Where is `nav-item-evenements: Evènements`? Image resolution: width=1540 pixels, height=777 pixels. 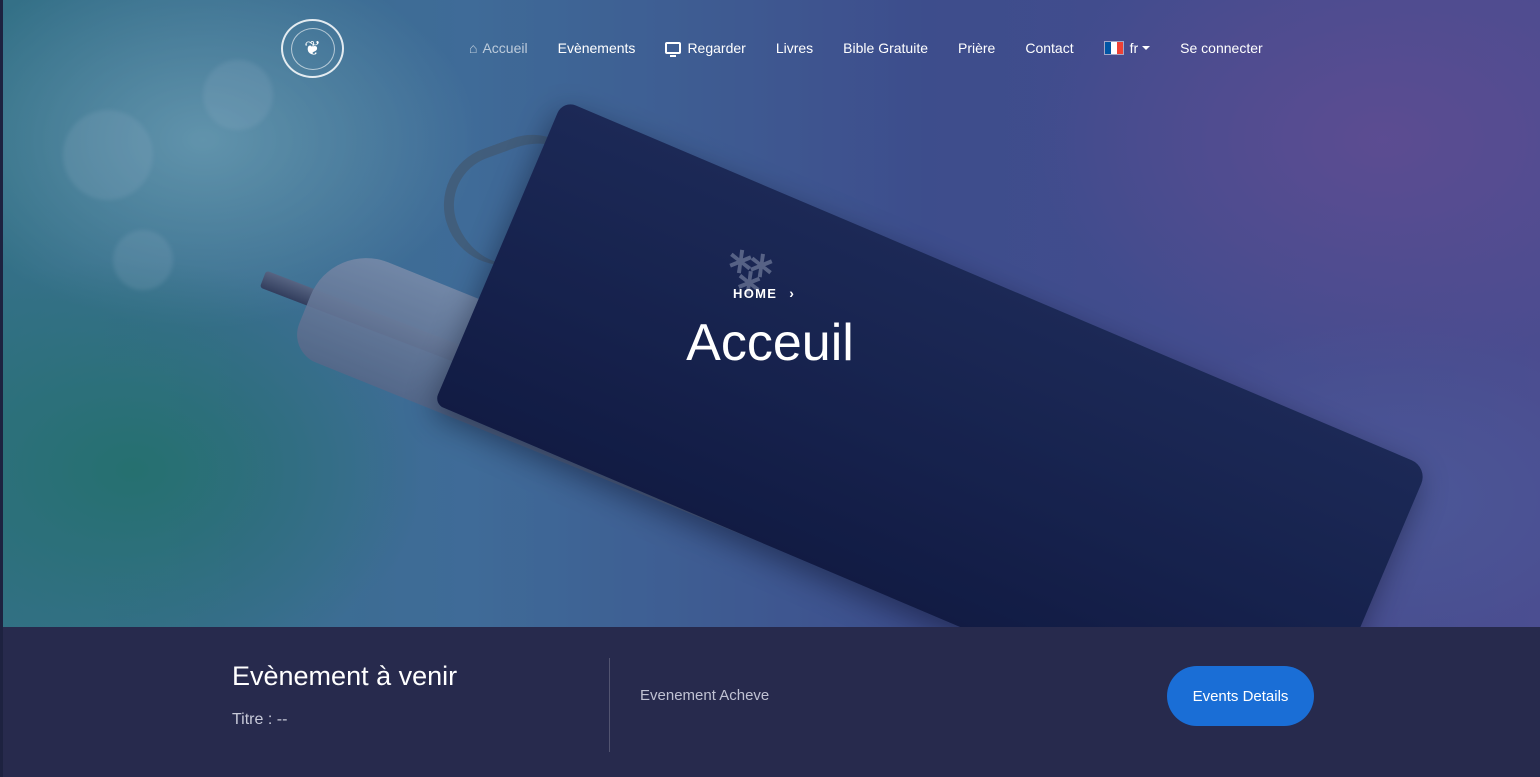
nav-item-evenements: Evènements is located at coordinates (597, 48).